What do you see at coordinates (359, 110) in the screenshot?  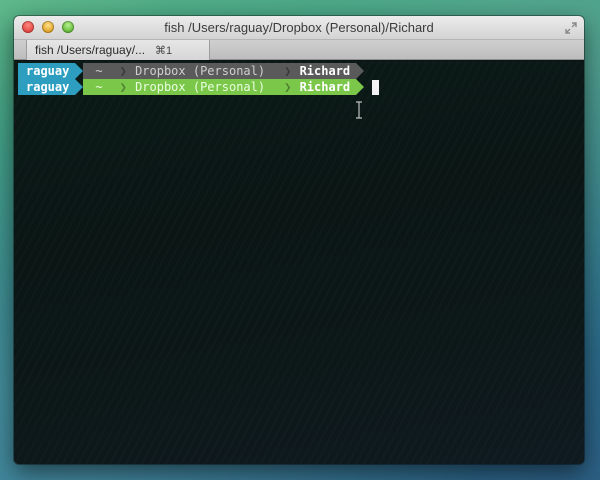 I see `text-cursor-icon` at bounding box center [359, 110].